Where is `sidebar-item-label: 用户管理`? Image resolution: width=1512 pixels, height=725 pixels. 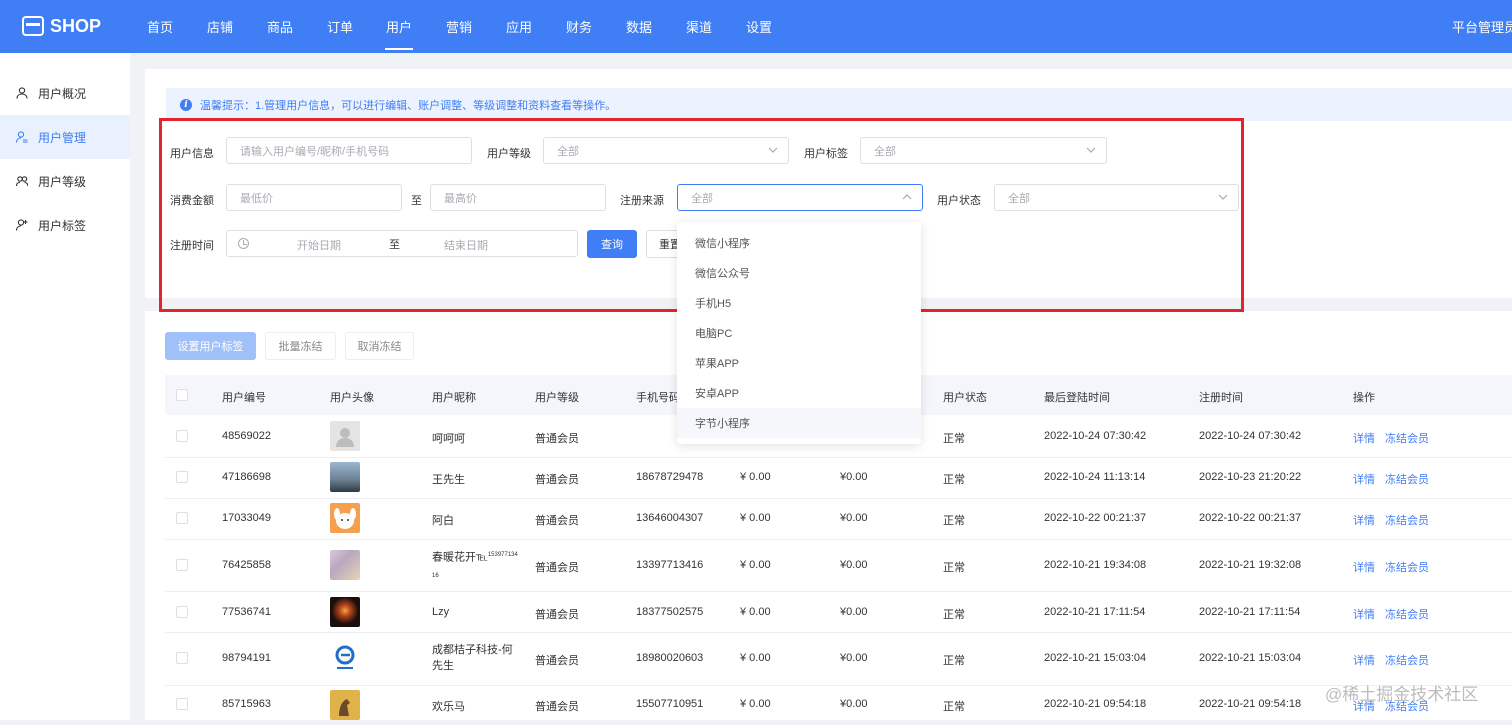
sidebar-item-label: 用户管理 is located at coordinates (62, 137).